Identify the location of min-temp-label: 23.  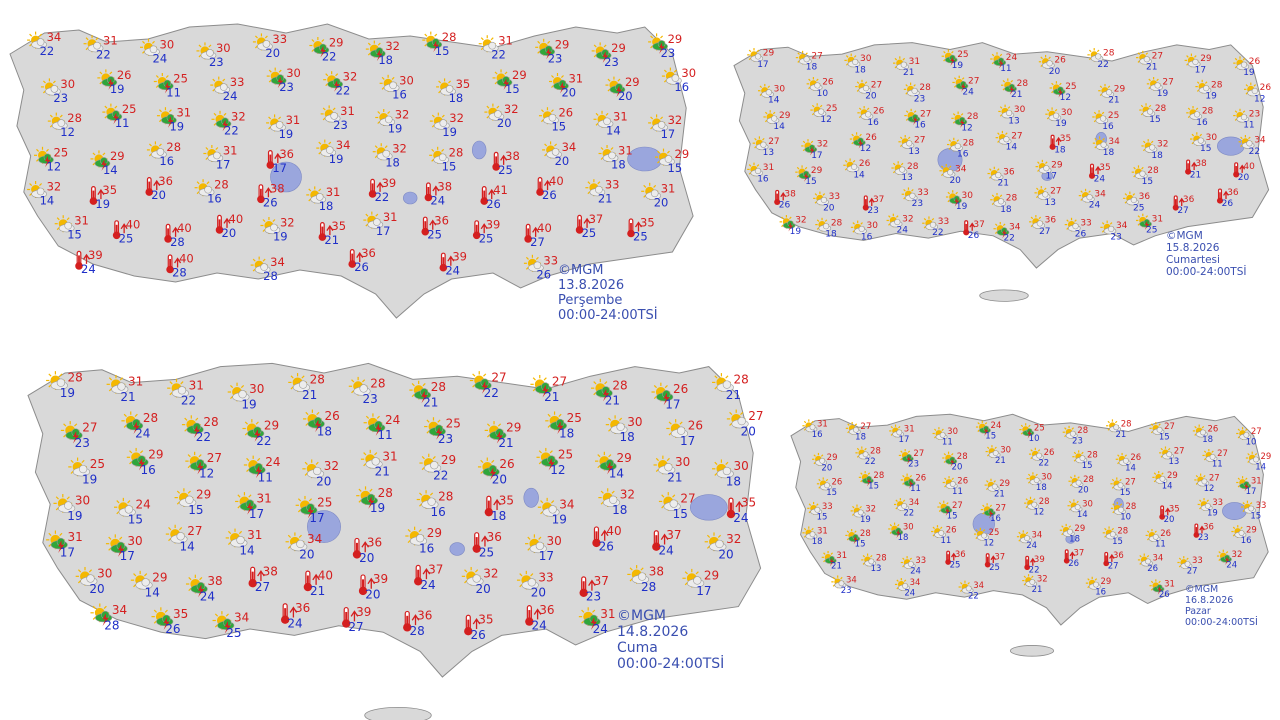
(917, 204).